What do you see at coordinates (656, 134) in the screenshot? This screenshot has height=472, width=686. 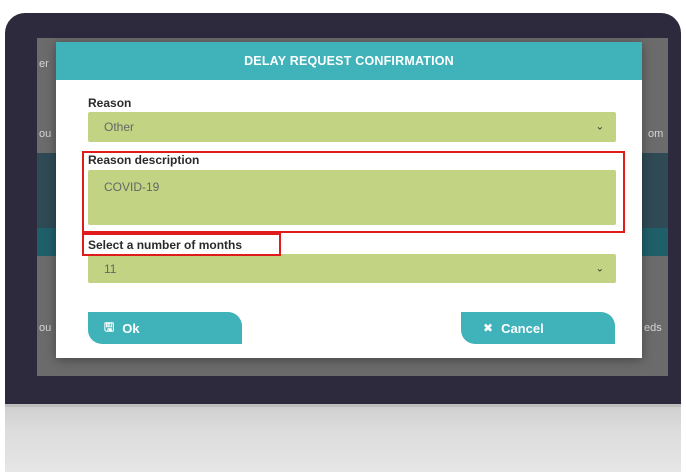 I see `background-text: om` at bounding box center [656, 134].